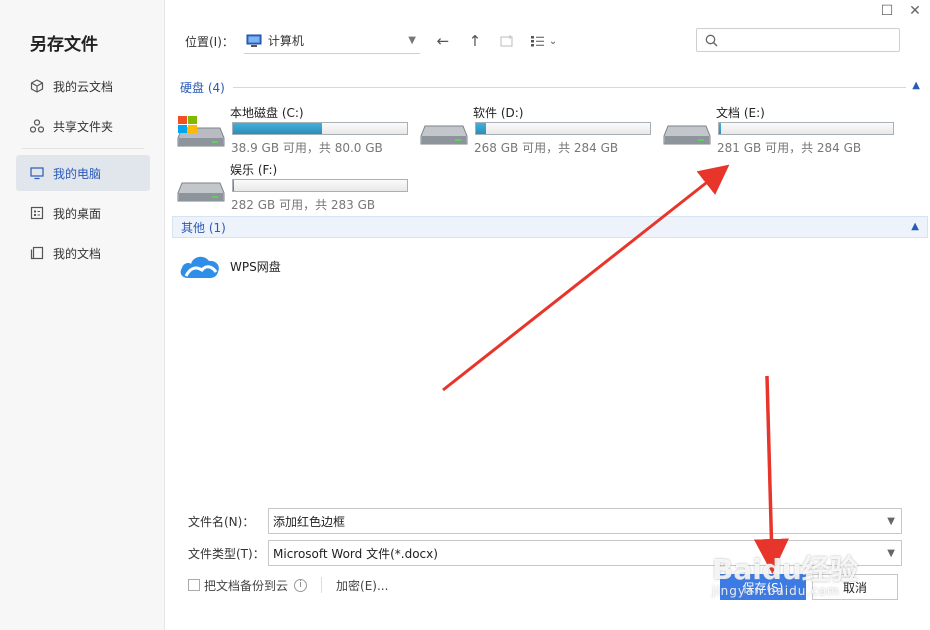  I want to click on monitor-icon, so click(37, 173).